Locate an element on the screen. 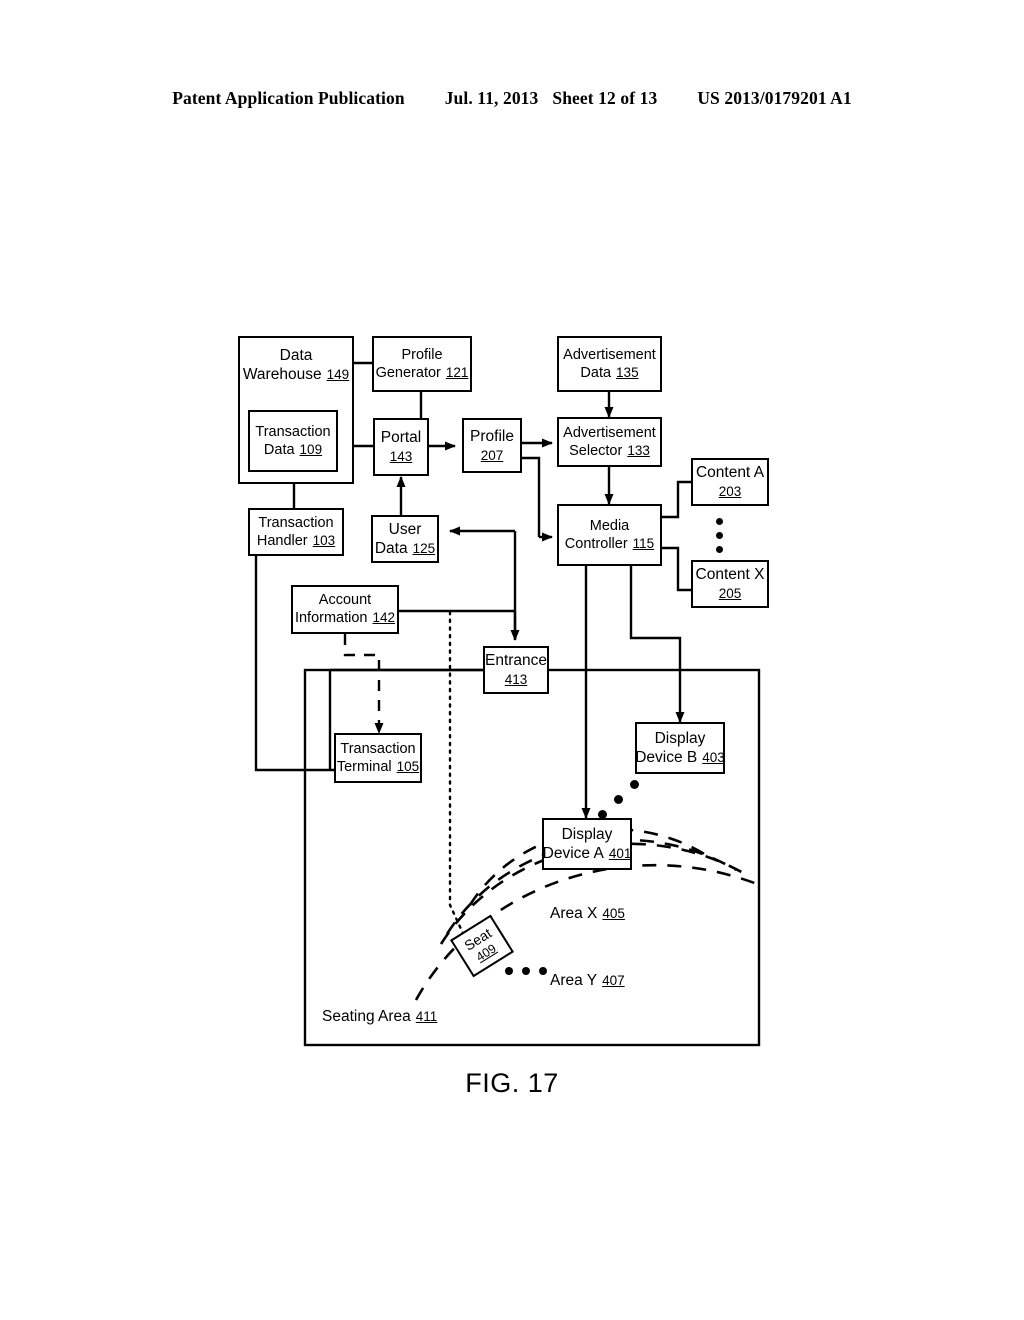 The image size is (1024, 1320). node-account-information-line2: Information 142 is located at coordinates (345, 618).